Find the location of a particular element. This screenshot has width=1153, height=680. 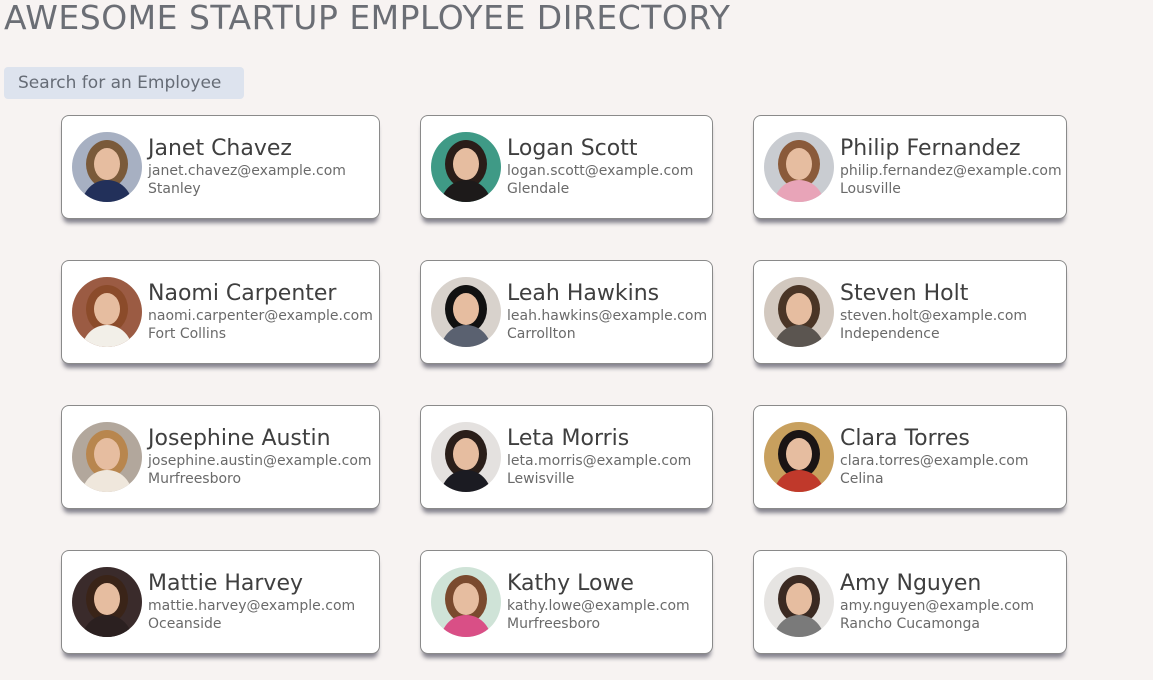

employee-city: Fort Collins is located at coordinates (187, 334).